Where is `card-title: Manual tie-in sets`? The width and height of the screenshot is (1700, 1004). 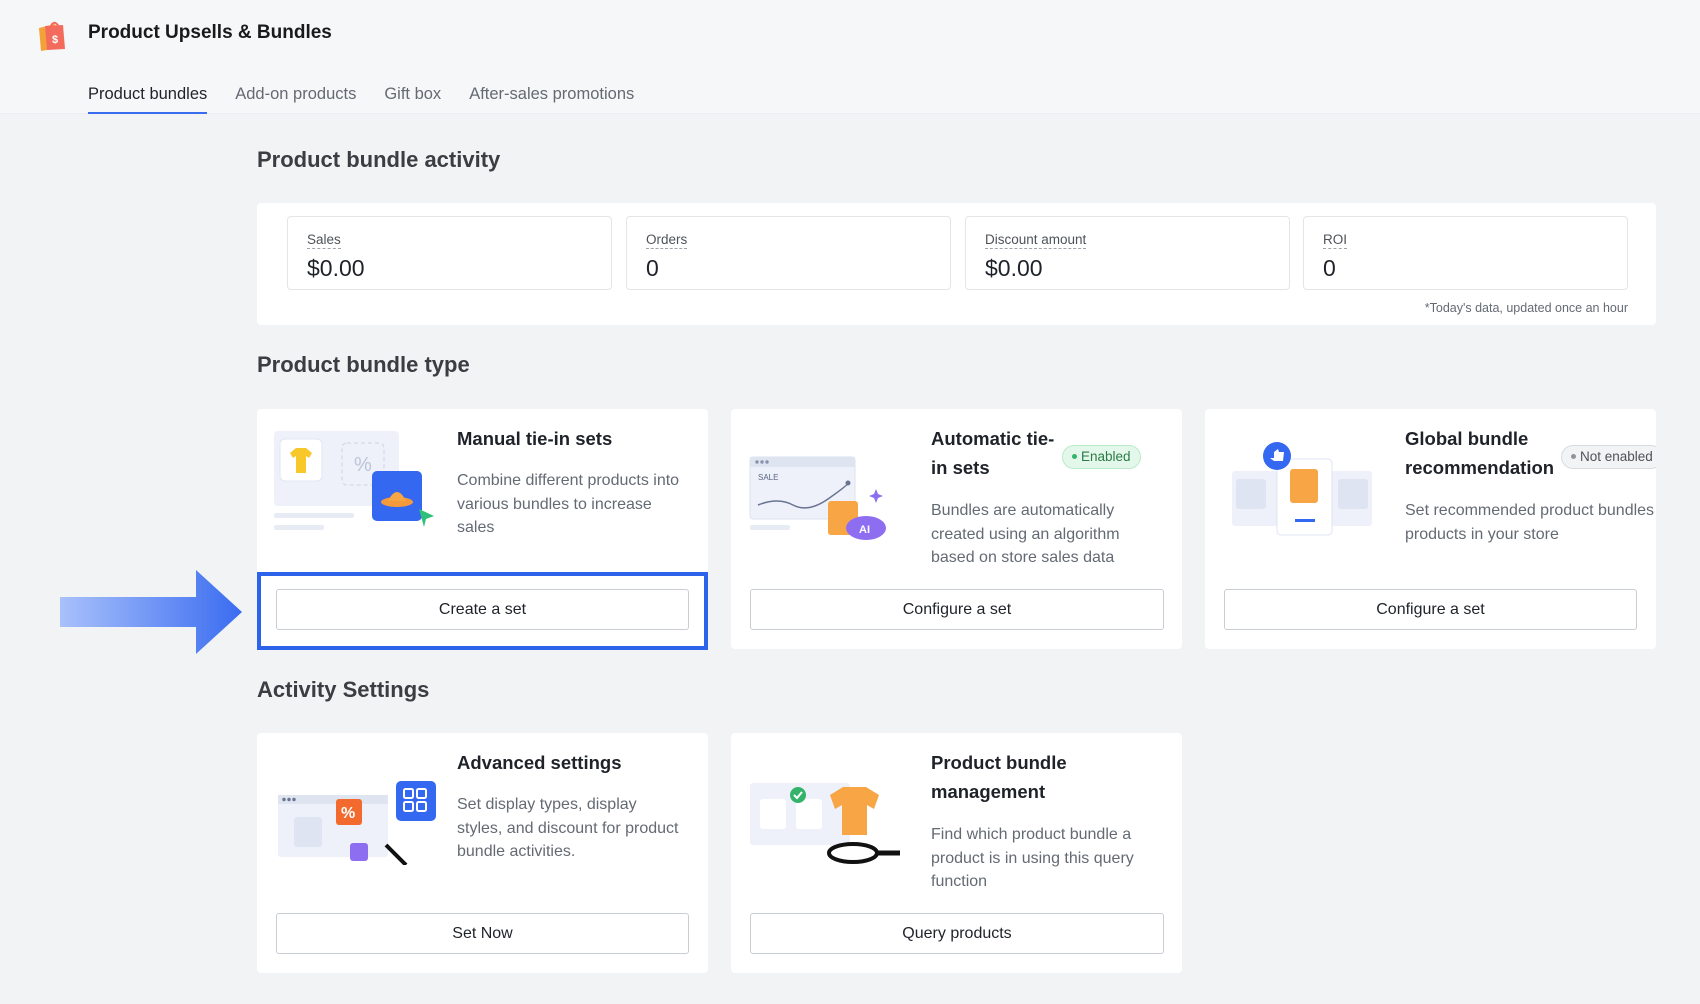
card-title: Manual tie-in sets is located at coordinates (535, 438).